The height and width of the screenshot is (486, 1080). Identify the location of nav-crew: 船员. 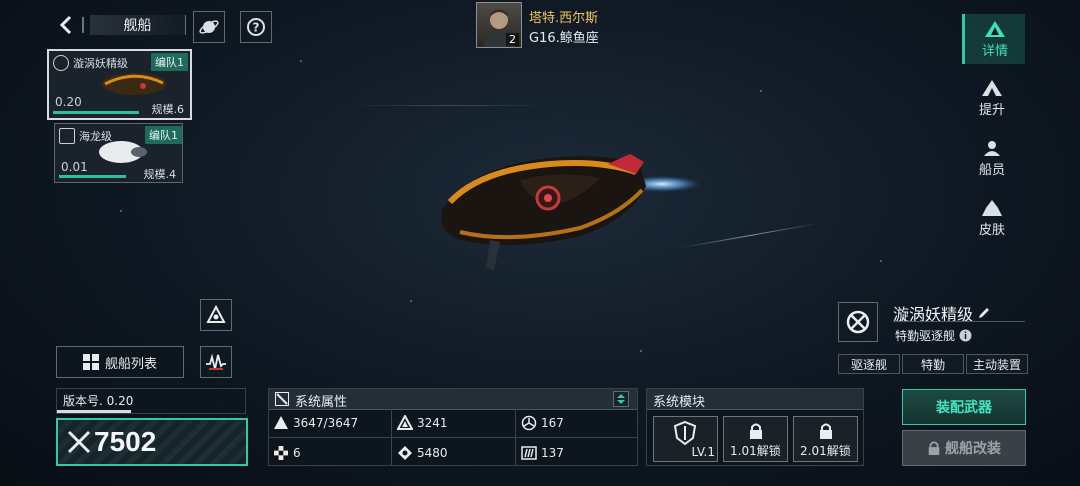
(992, 158).